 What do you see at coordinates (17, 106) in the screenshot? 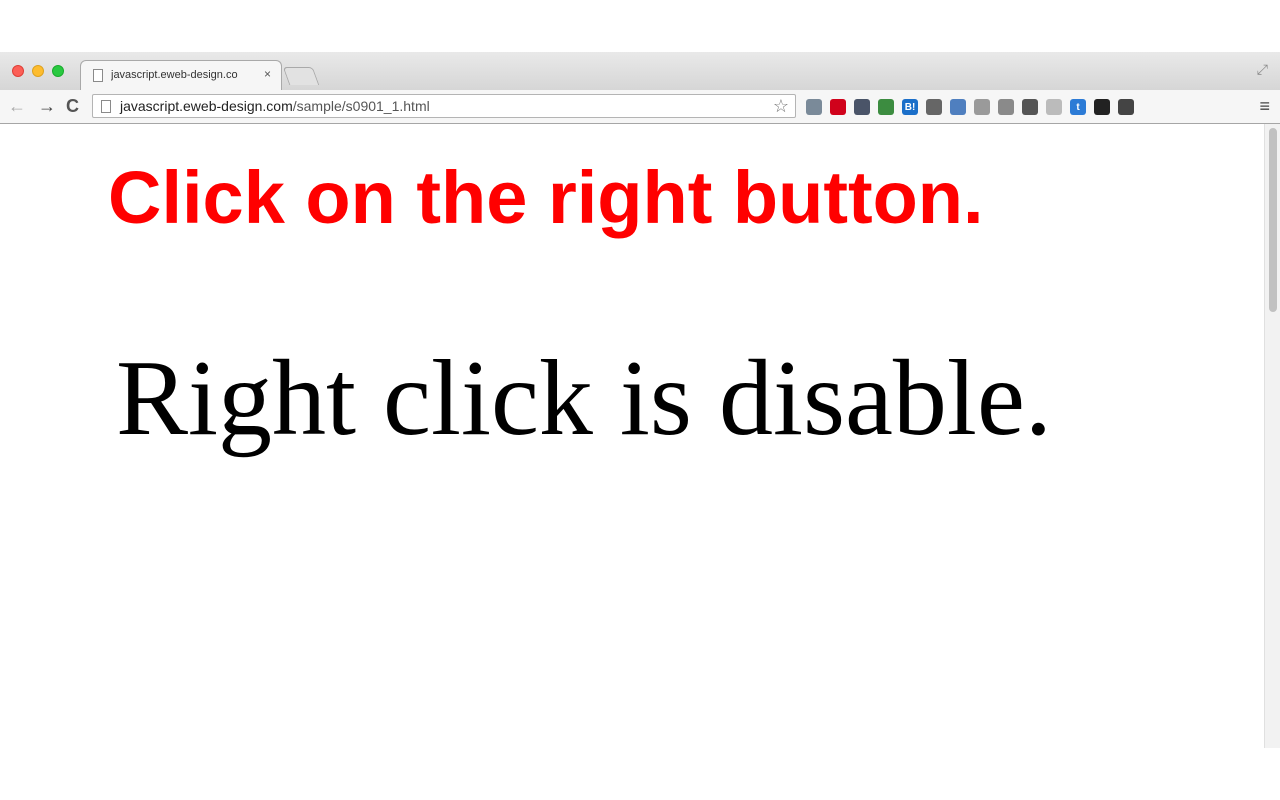
I see `back-button: ←` at bounding box center [17, 106].